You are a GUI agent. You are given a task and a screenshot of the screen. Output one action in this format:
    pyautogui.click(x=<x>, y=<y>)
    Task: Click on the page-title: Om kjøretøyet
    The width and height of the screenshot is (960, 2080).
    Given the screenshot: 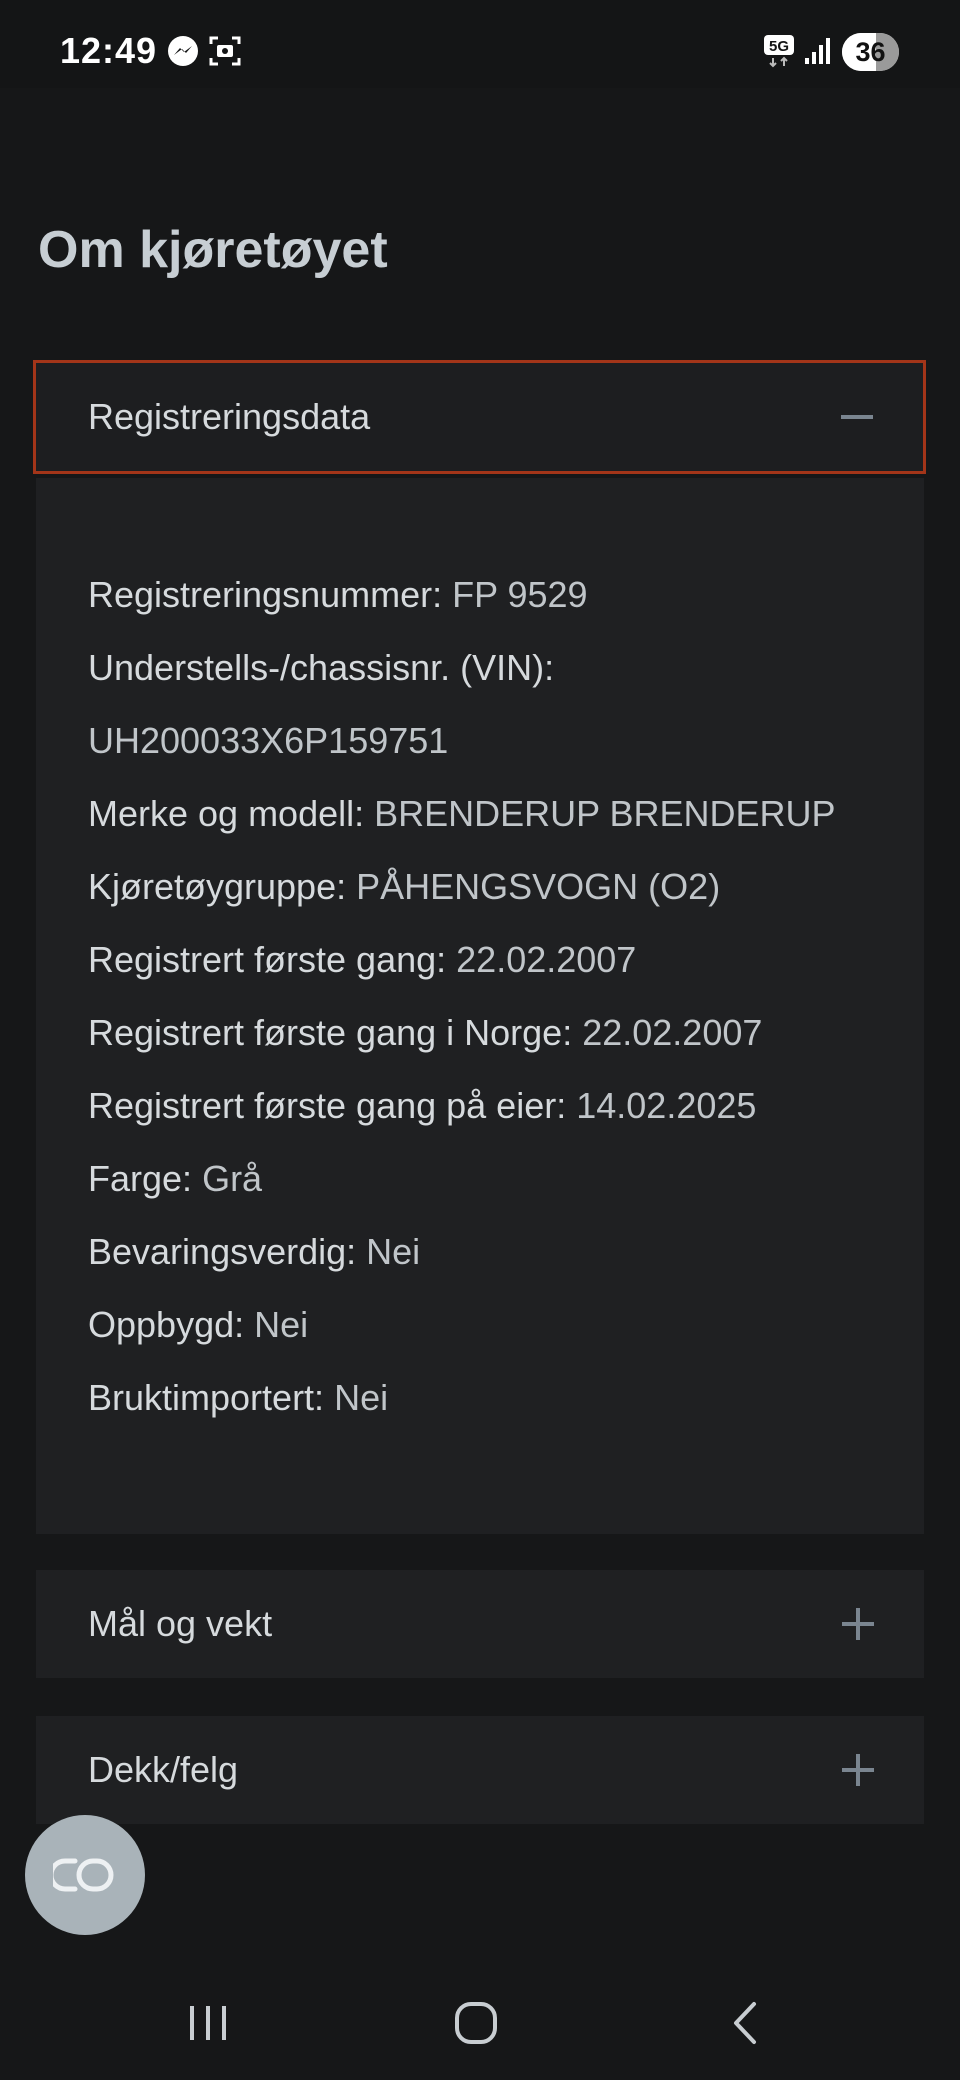 What is the action you would take?
    pyautogui.click(x=213, y=250)
    